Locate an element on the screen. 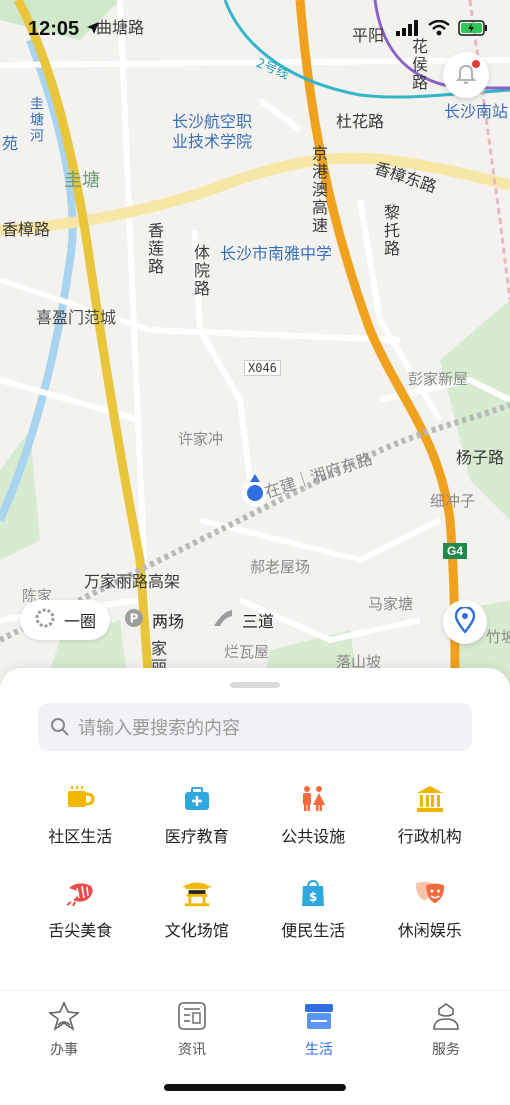 The image size is (510, 1105). map-layer-toggles: 一圈 P 两场 三道 is located at coordinates (154, 620).